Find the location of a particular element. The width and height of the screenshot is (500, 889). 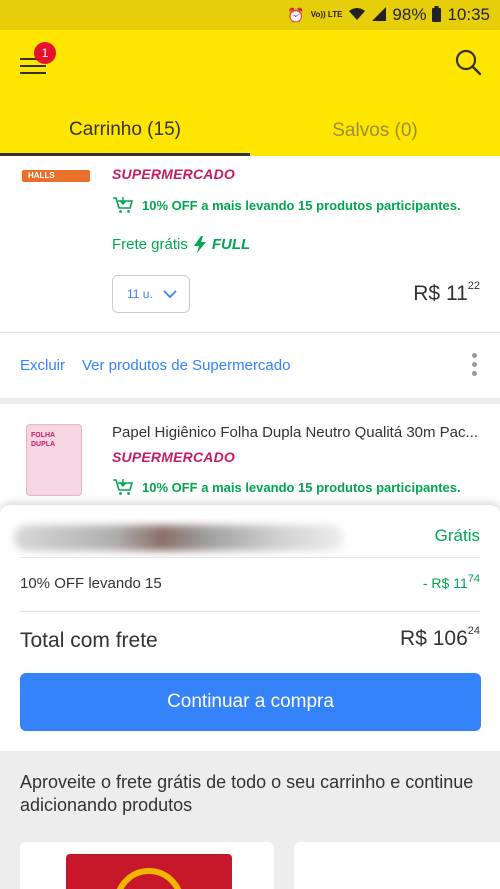

continue-purchase-button: Continuar a compra is located at coordinates (250, 702).